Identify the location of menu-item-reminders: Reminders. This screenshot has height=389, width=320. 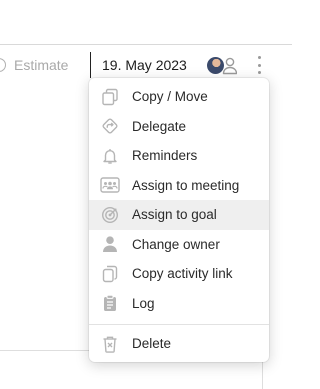
(179, 156).